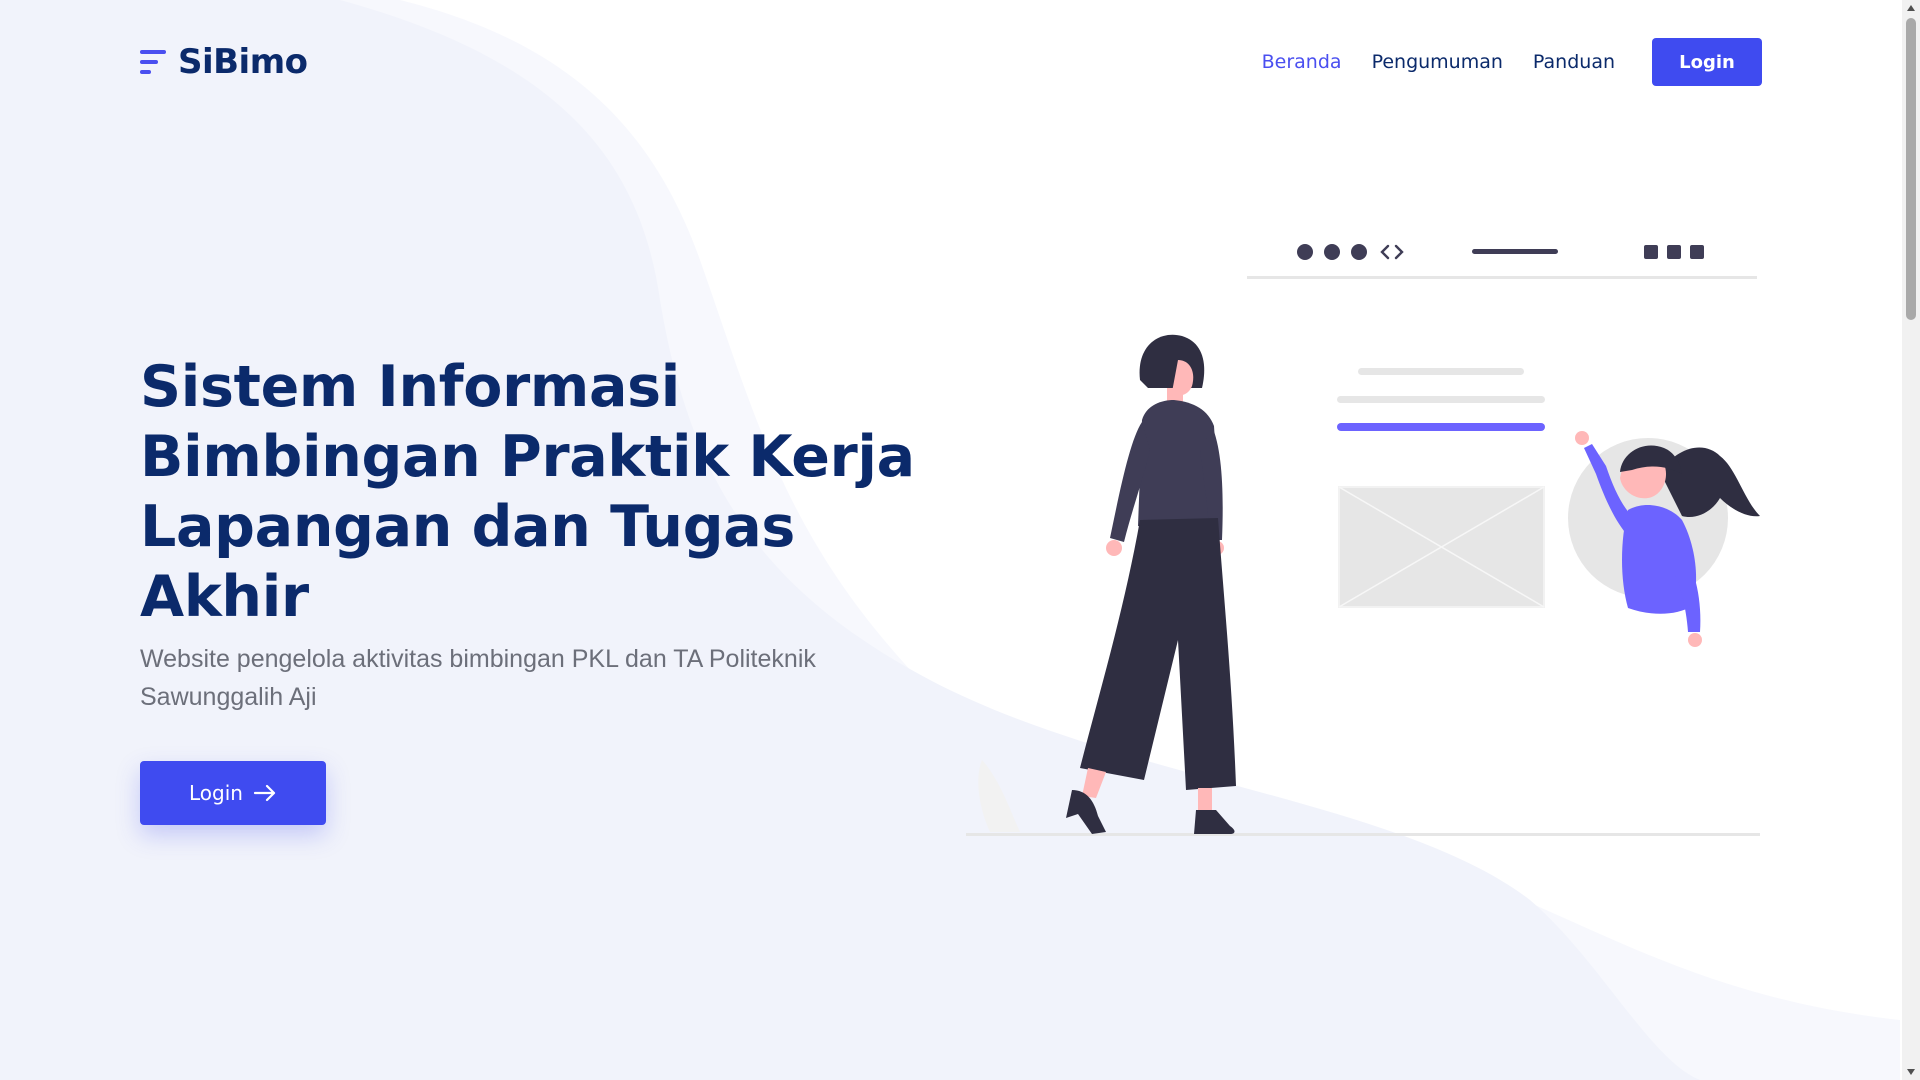 The height and width of the screenshot is (1080, 1920). What do you see at coordinates (216, 793) in the screenshot?
I see `hero-login-label: Login` at bounding box center [216, 793].